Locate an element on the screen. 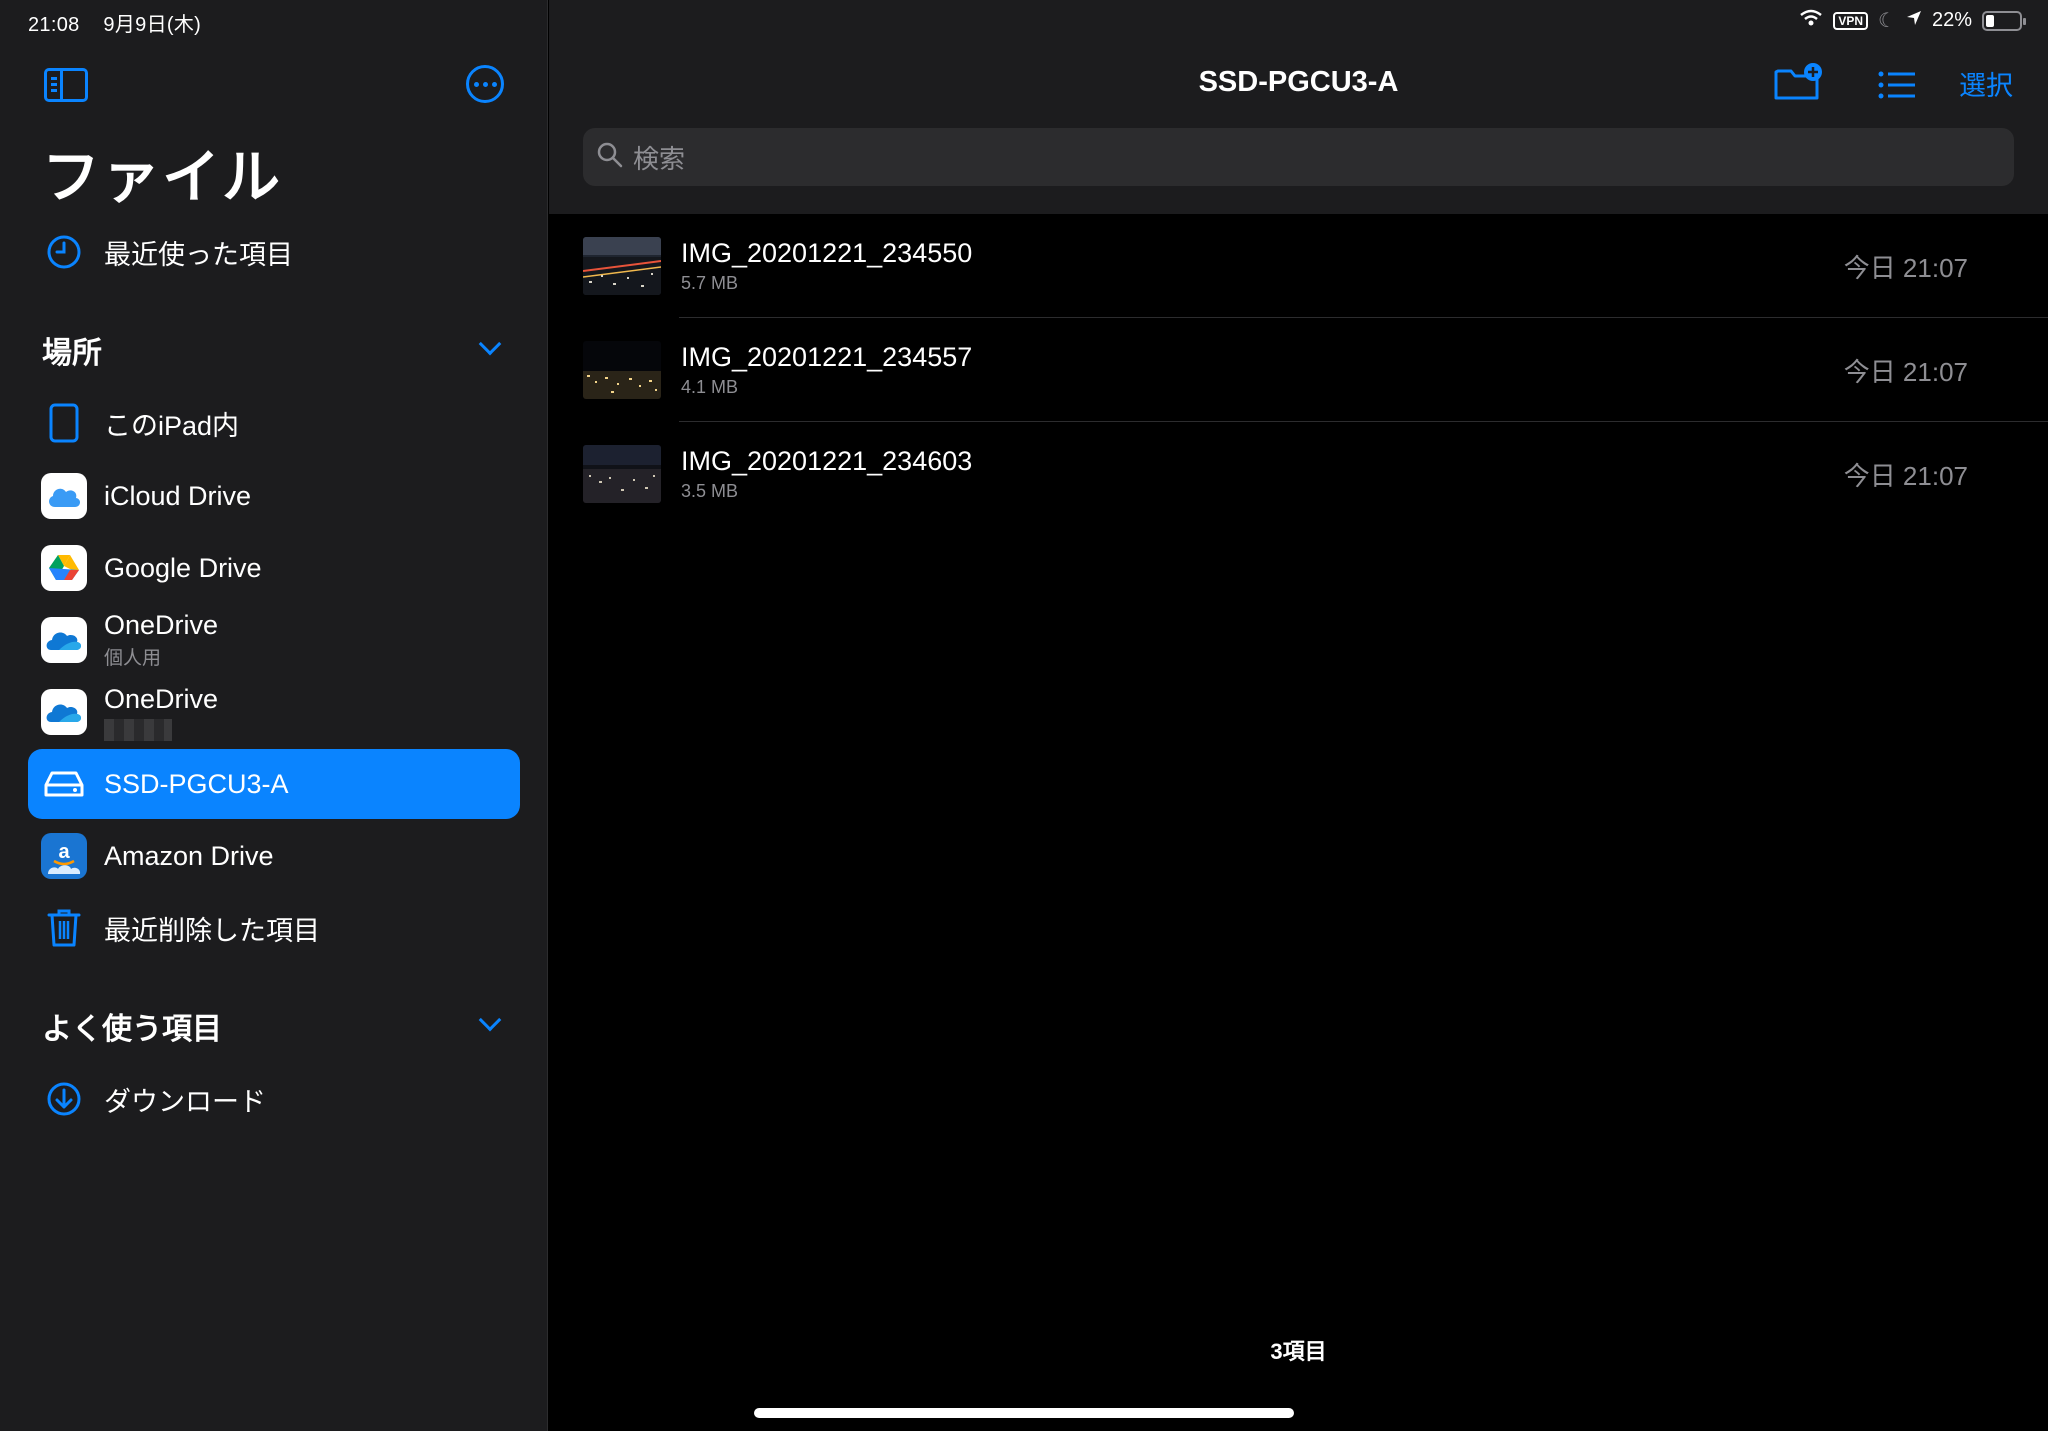 The width and height of the screenshot is (2048, 1431). battery-icon is located at coordinates (2004, 20).